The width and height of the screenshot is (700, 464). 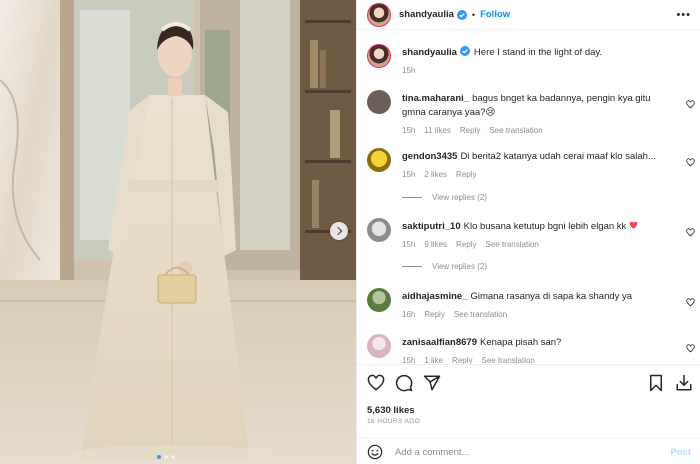 I want to click on carousel-dot-active, so click(x=159, y=457).